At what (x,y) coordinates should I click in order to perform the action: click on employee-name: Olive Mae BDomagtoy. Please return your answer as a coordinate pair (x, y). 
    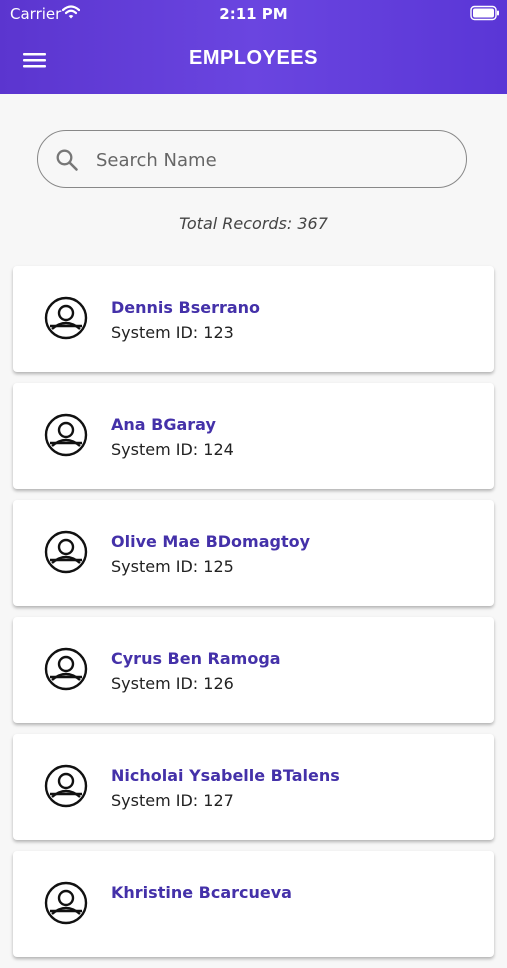
    Looking at the image, I should click on (211, 541).